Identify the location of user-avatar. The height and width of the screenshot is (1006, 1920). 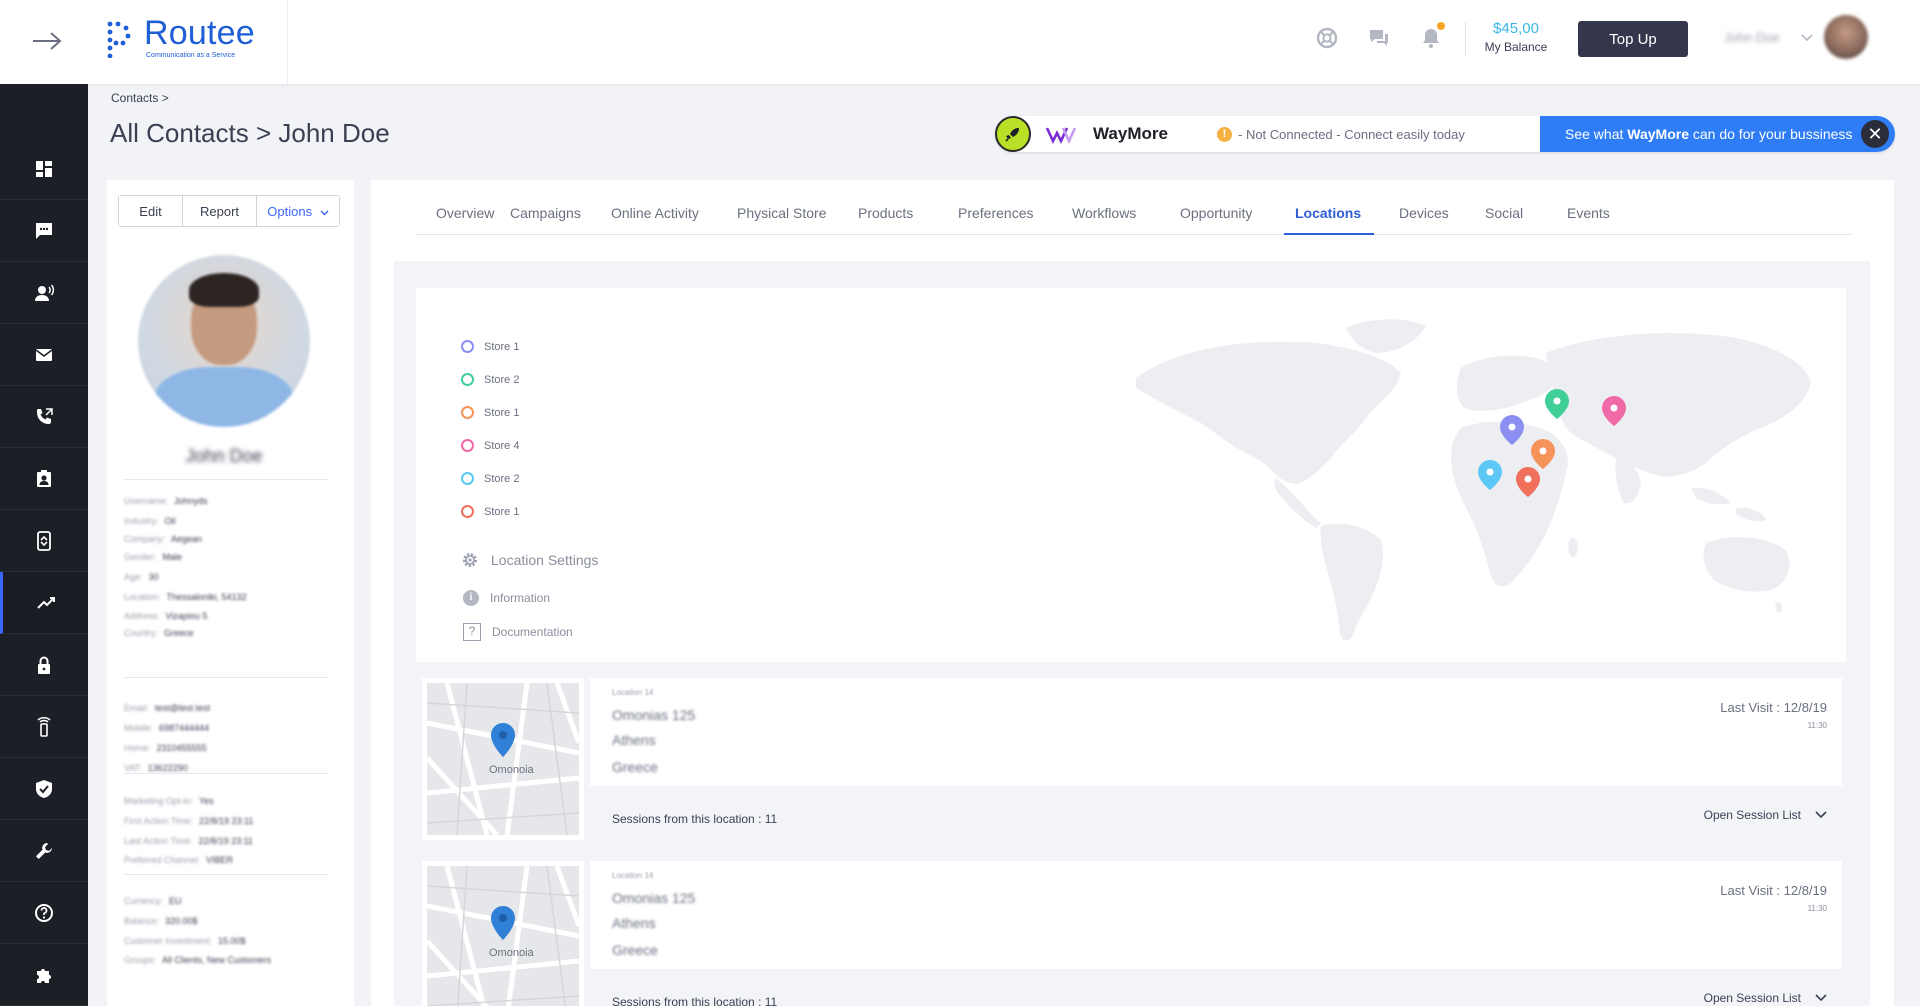
(1846, 37).